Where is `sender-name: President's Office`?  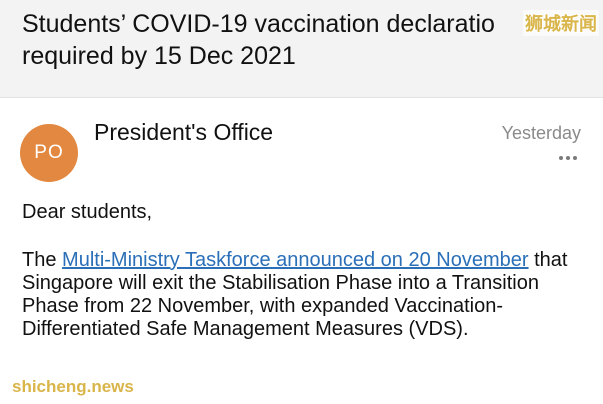 sender-name: President's Office is located at coordinates (183, 132).